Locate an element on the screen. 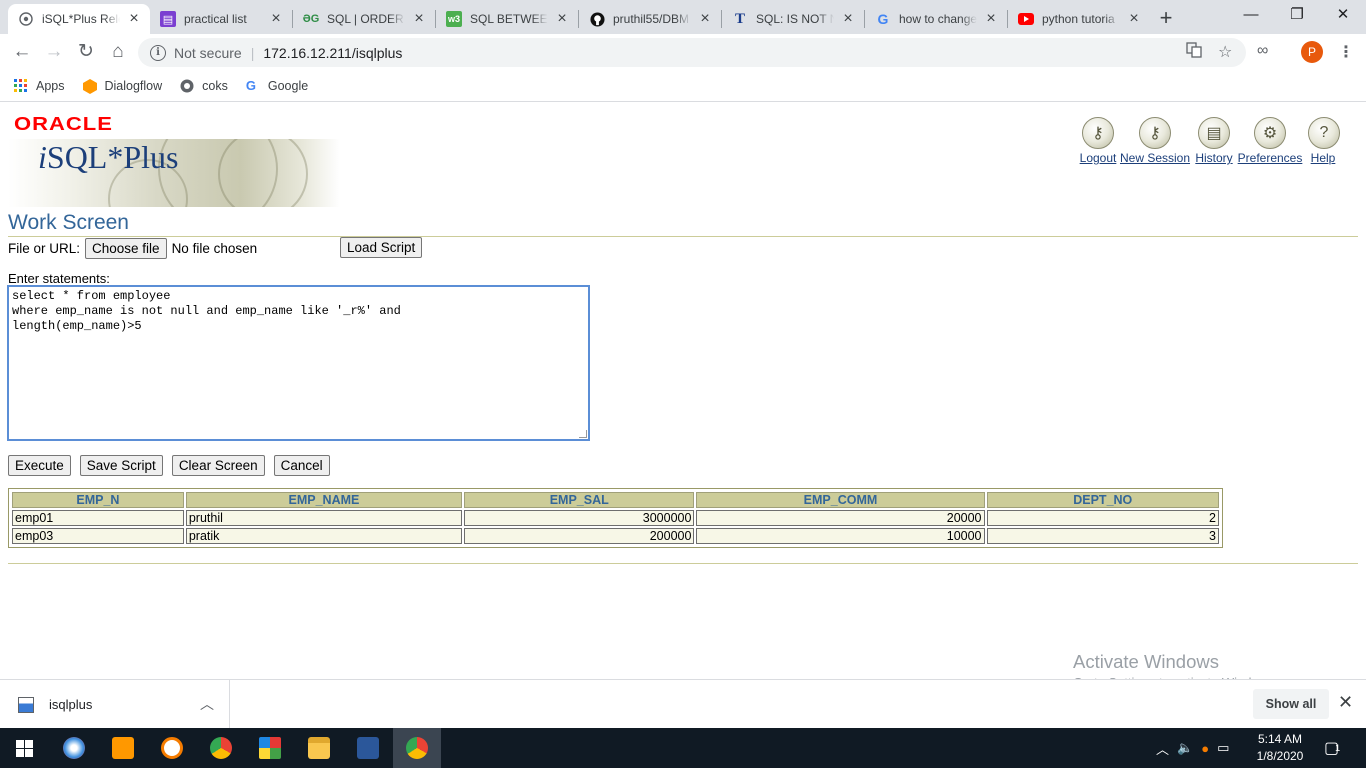 This screenshot has width=1366, height=768. tab-isqlplus: iSQL*Plus Rele × is located at coordinates (79, 19).